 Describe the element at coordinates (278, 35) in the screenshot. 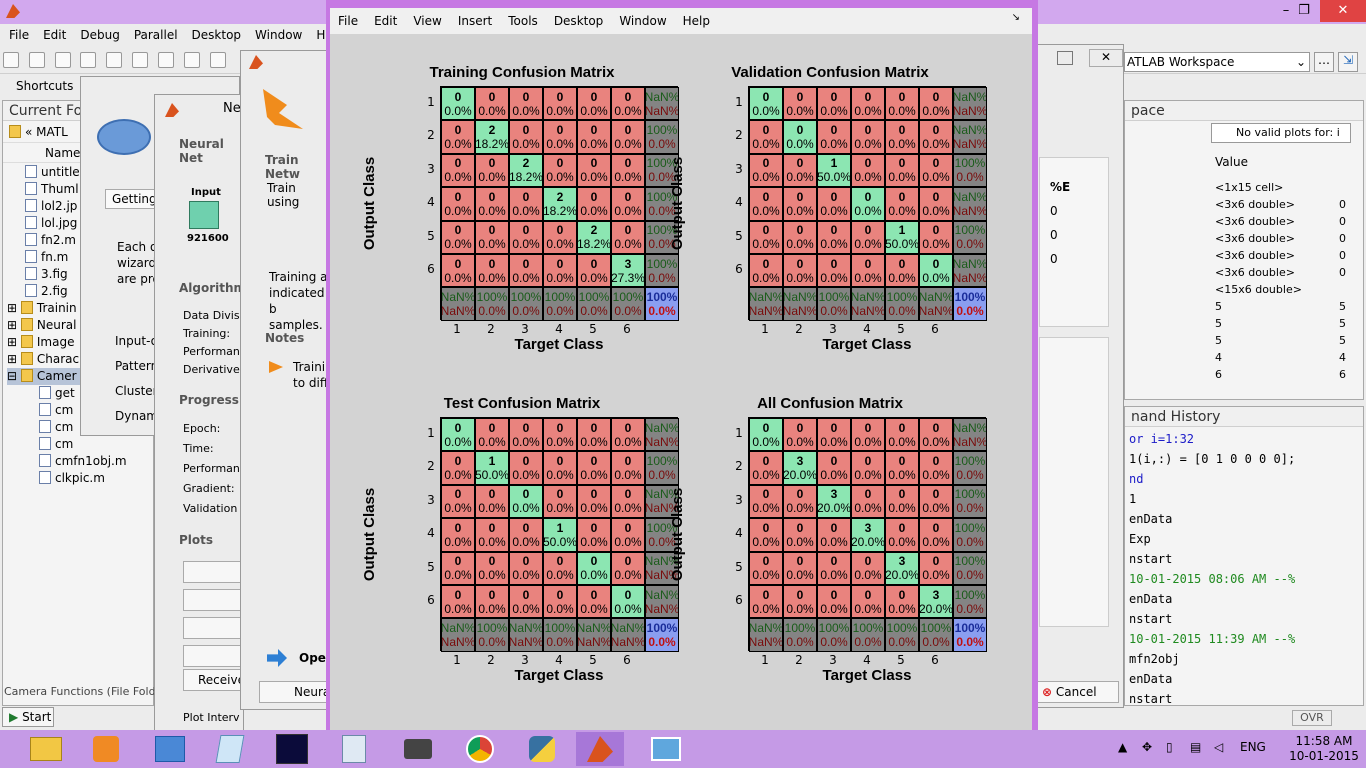

I see `menu-window: Window` at that location.